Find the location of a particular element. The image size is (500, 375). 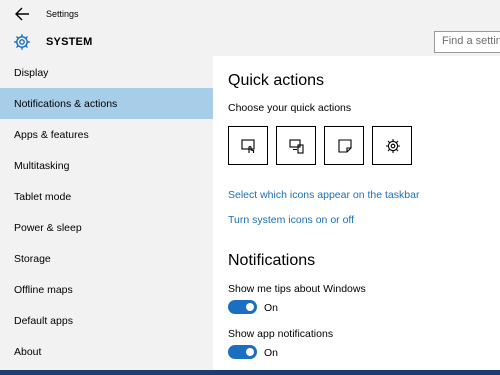

note-icon is located at coordinates (345, 146).